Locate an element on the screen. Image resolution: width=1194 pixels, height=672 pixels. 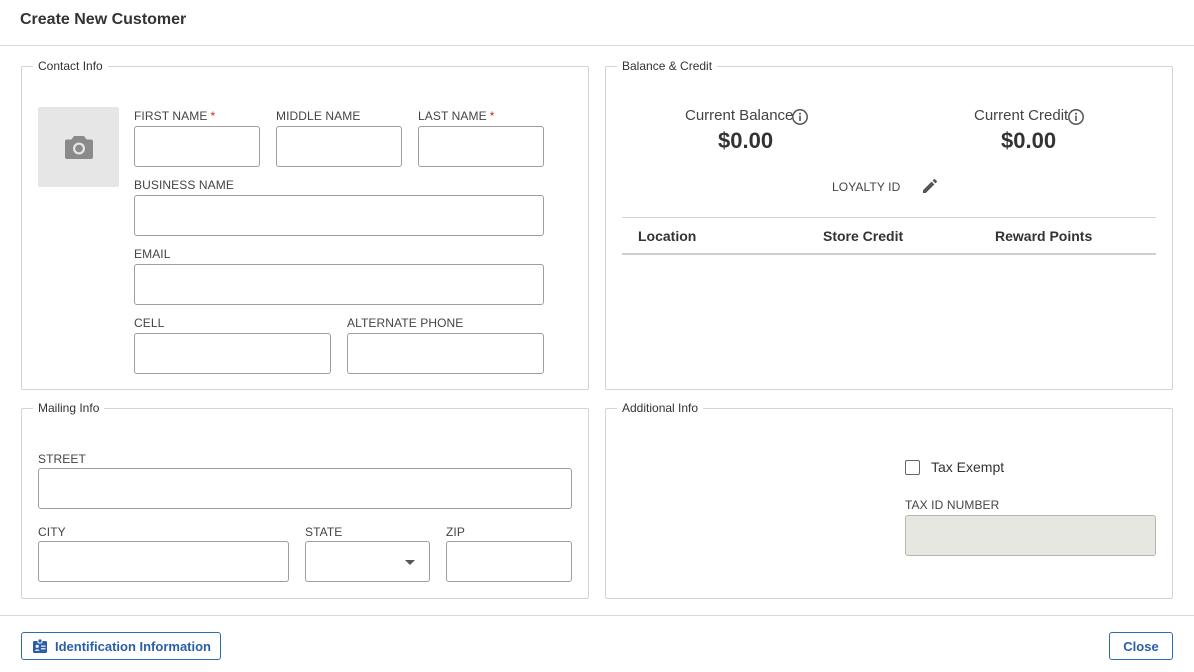
mailing-info-section: Mailing Info STREET CITY STATE ZIP is located at coordinates (305, 500).